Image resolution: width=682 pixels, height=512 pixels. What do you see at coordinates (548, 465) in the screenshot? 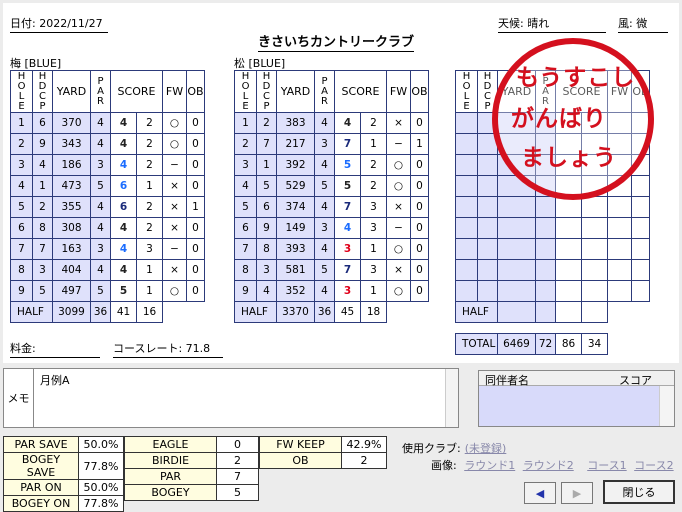
I see `image-link-round2: ラウンド2` at bounding box center [548, 465].